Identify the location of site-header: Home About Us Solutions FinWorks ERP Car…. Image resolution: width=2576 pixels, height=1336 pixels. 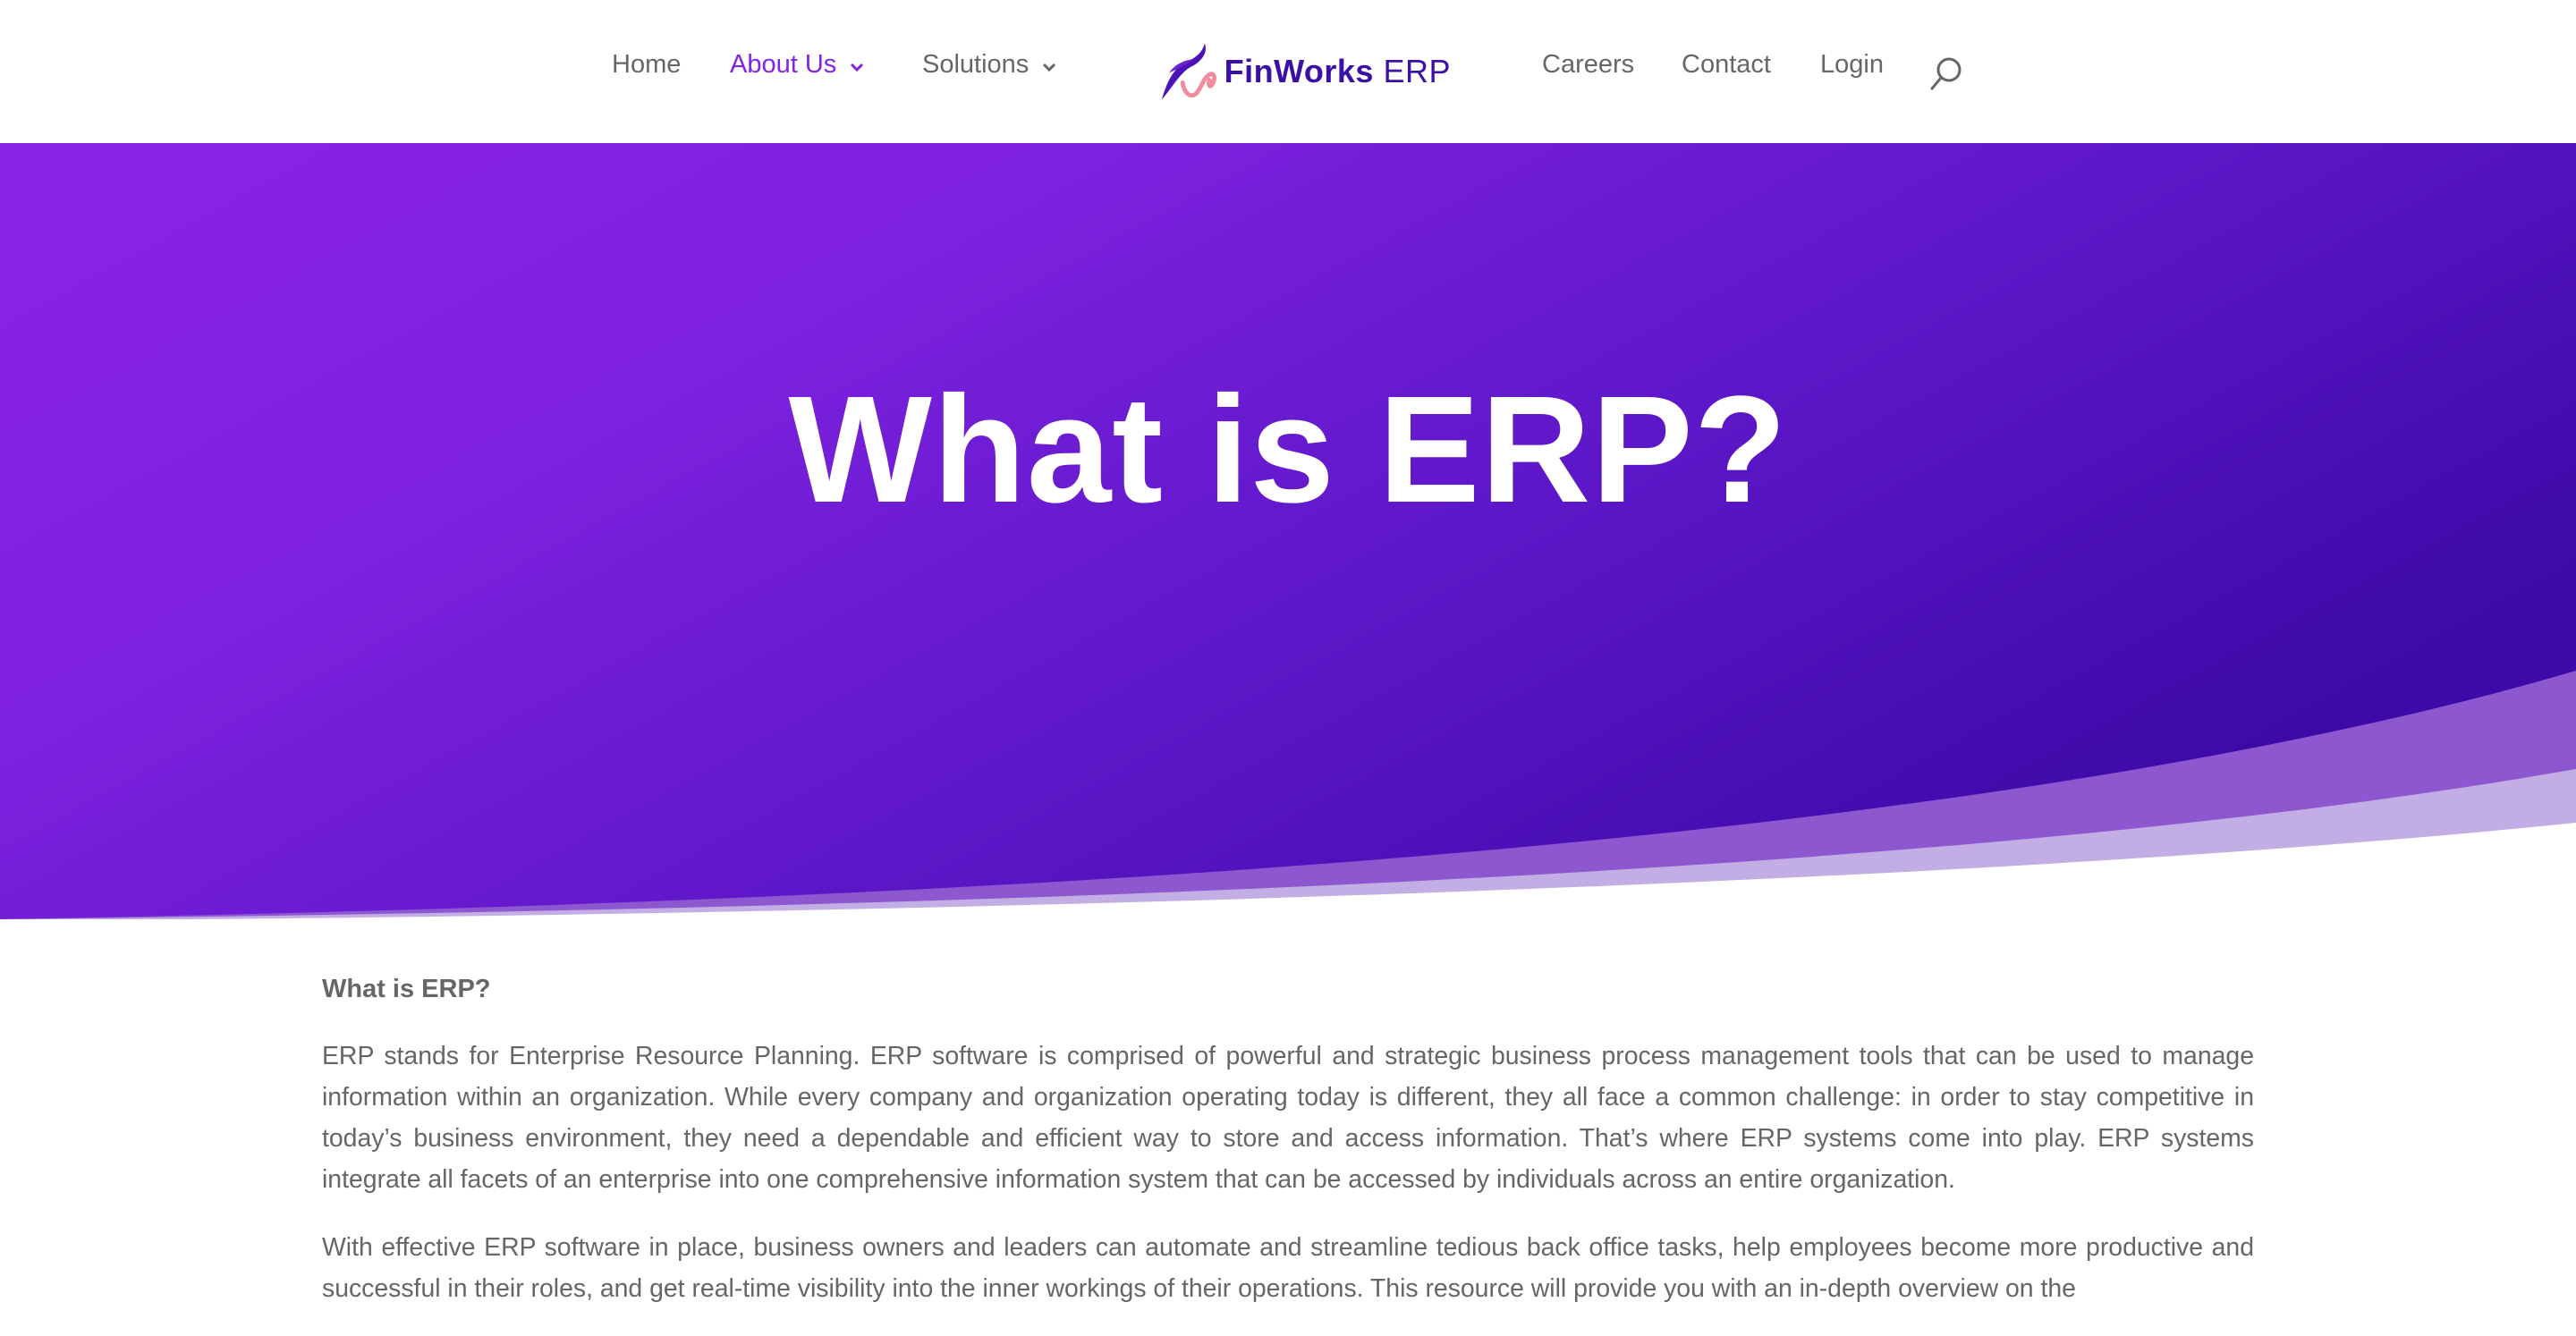
(1288, 72).